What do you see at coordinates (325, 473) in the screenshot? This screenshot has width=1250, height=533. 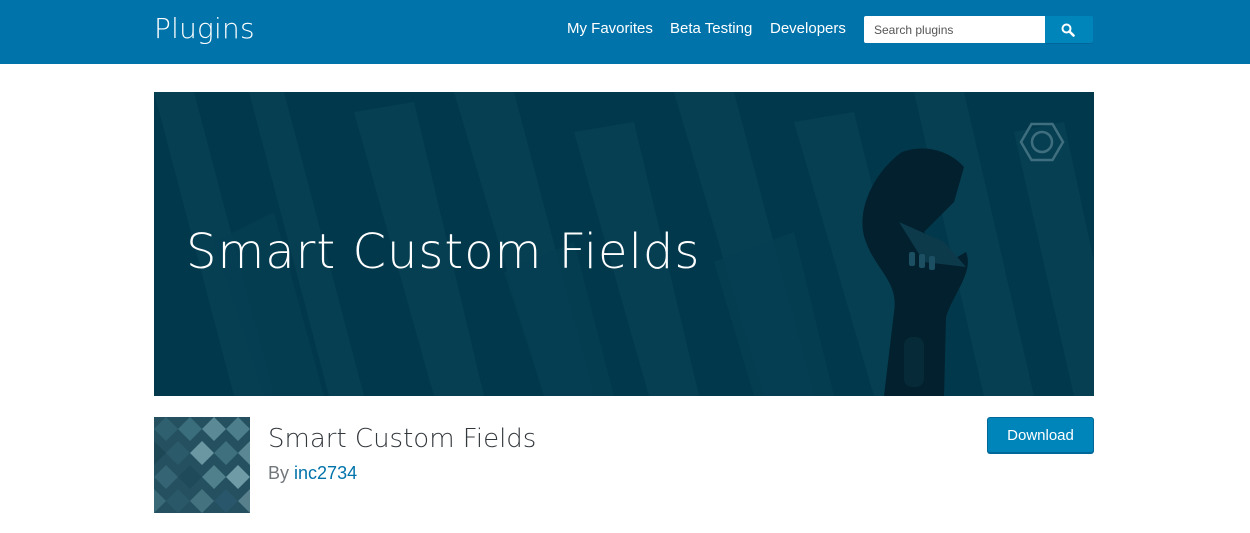 I see `author-link: inc2734` at bounding box center [325, 473].